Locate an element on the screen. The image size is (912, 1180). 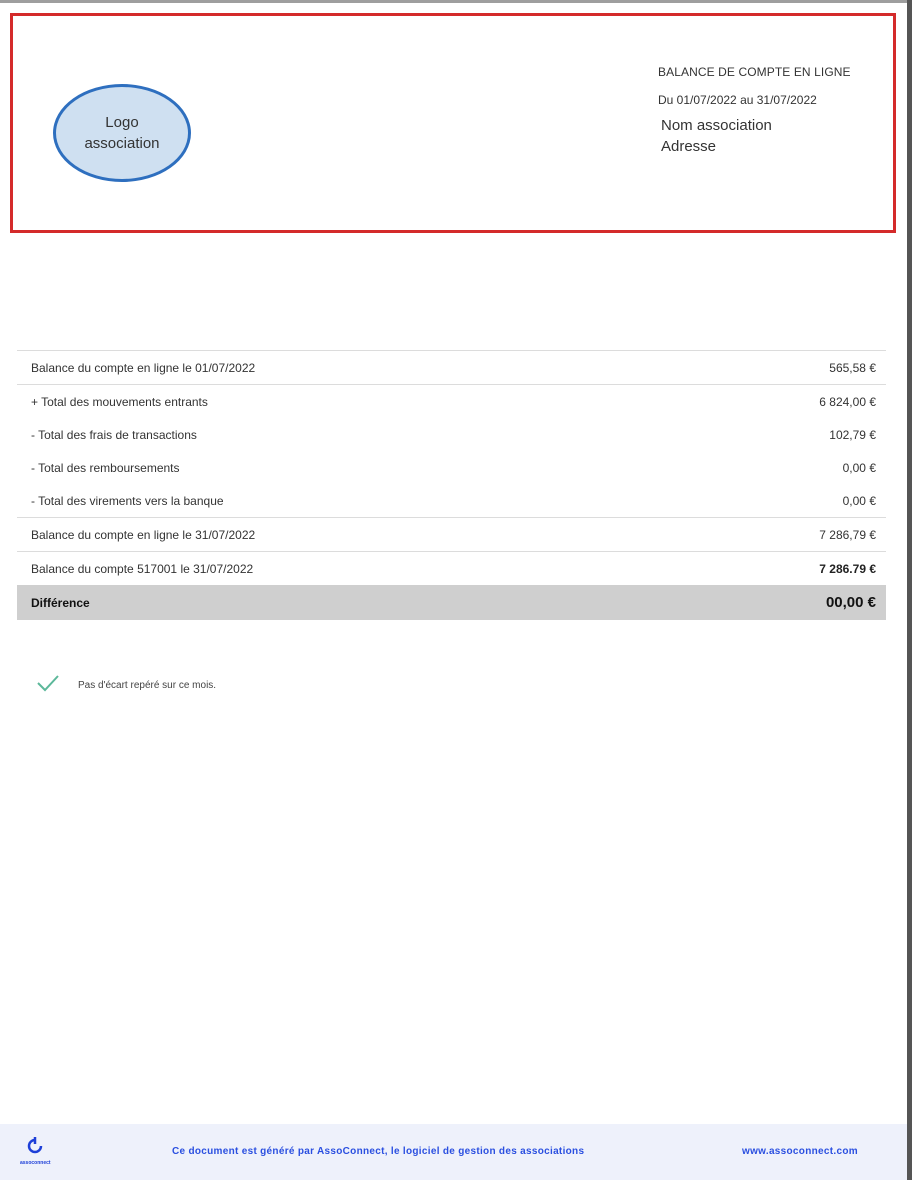
document-period: Du 01/07/2022 au 31/07/2022 is located at coordinates (737, 100).